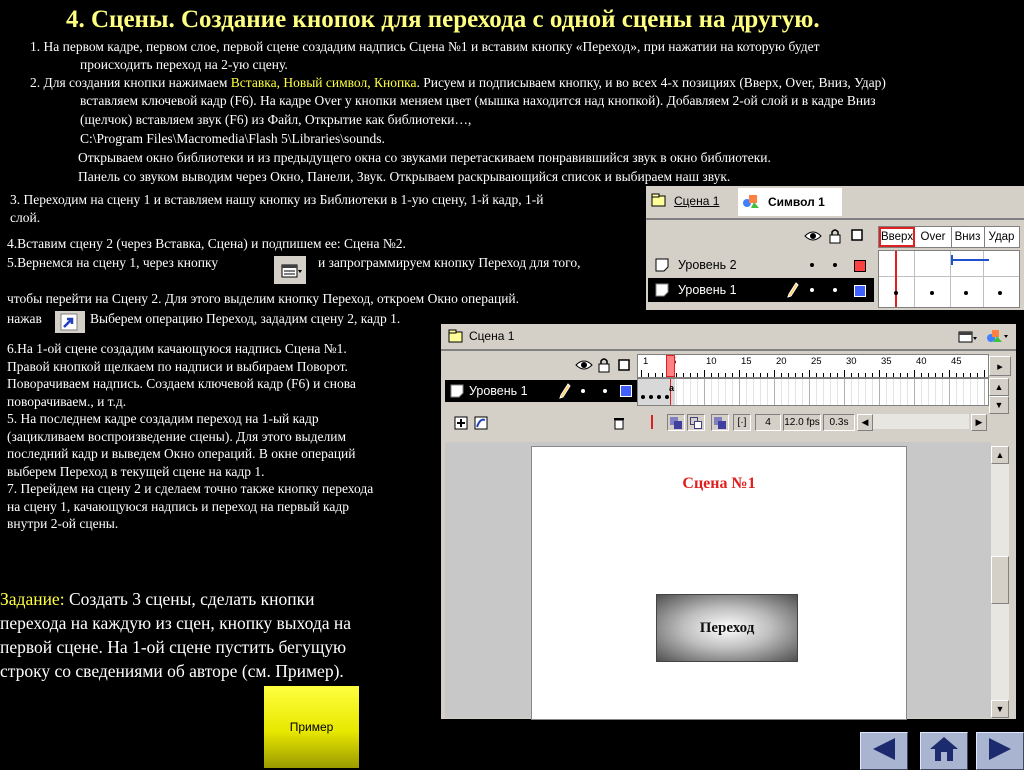 The image size is (1024, 770). I want to click on ruler-label: 25, so click(816, 361).